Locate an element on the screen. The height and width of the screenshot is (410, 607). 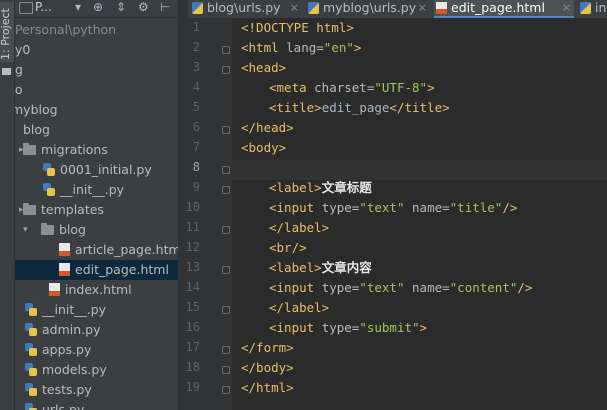
code-token: </head> is located at coordinates (267, 127).